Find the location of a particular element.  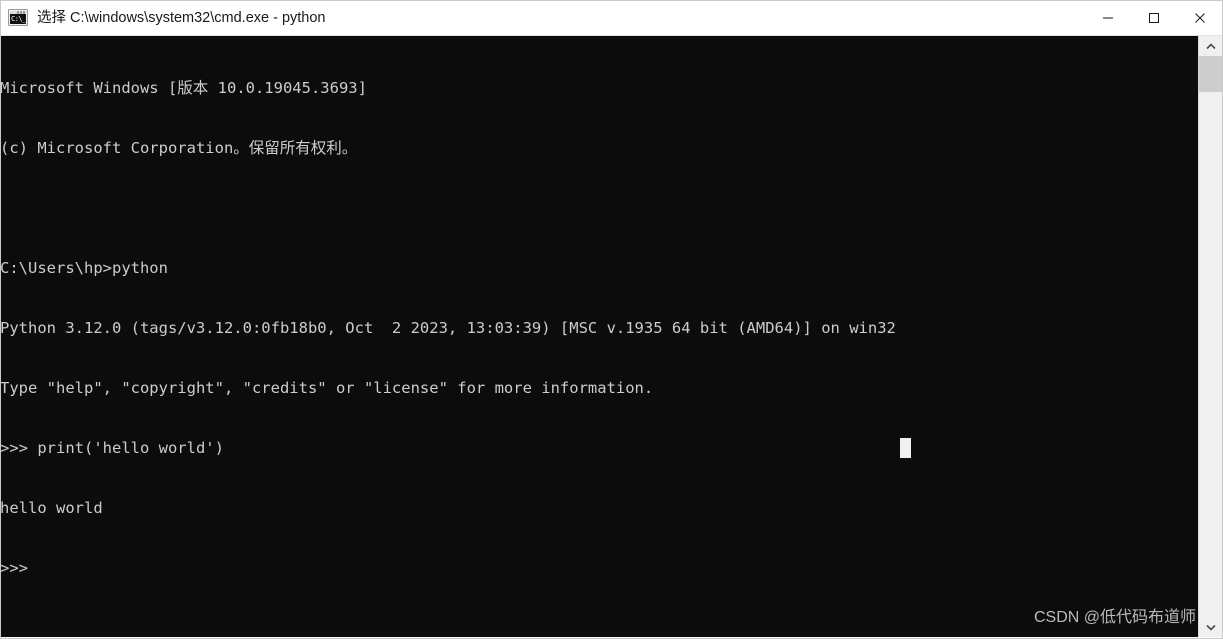

scroll-down-button is located at coordinates (1211, 627).